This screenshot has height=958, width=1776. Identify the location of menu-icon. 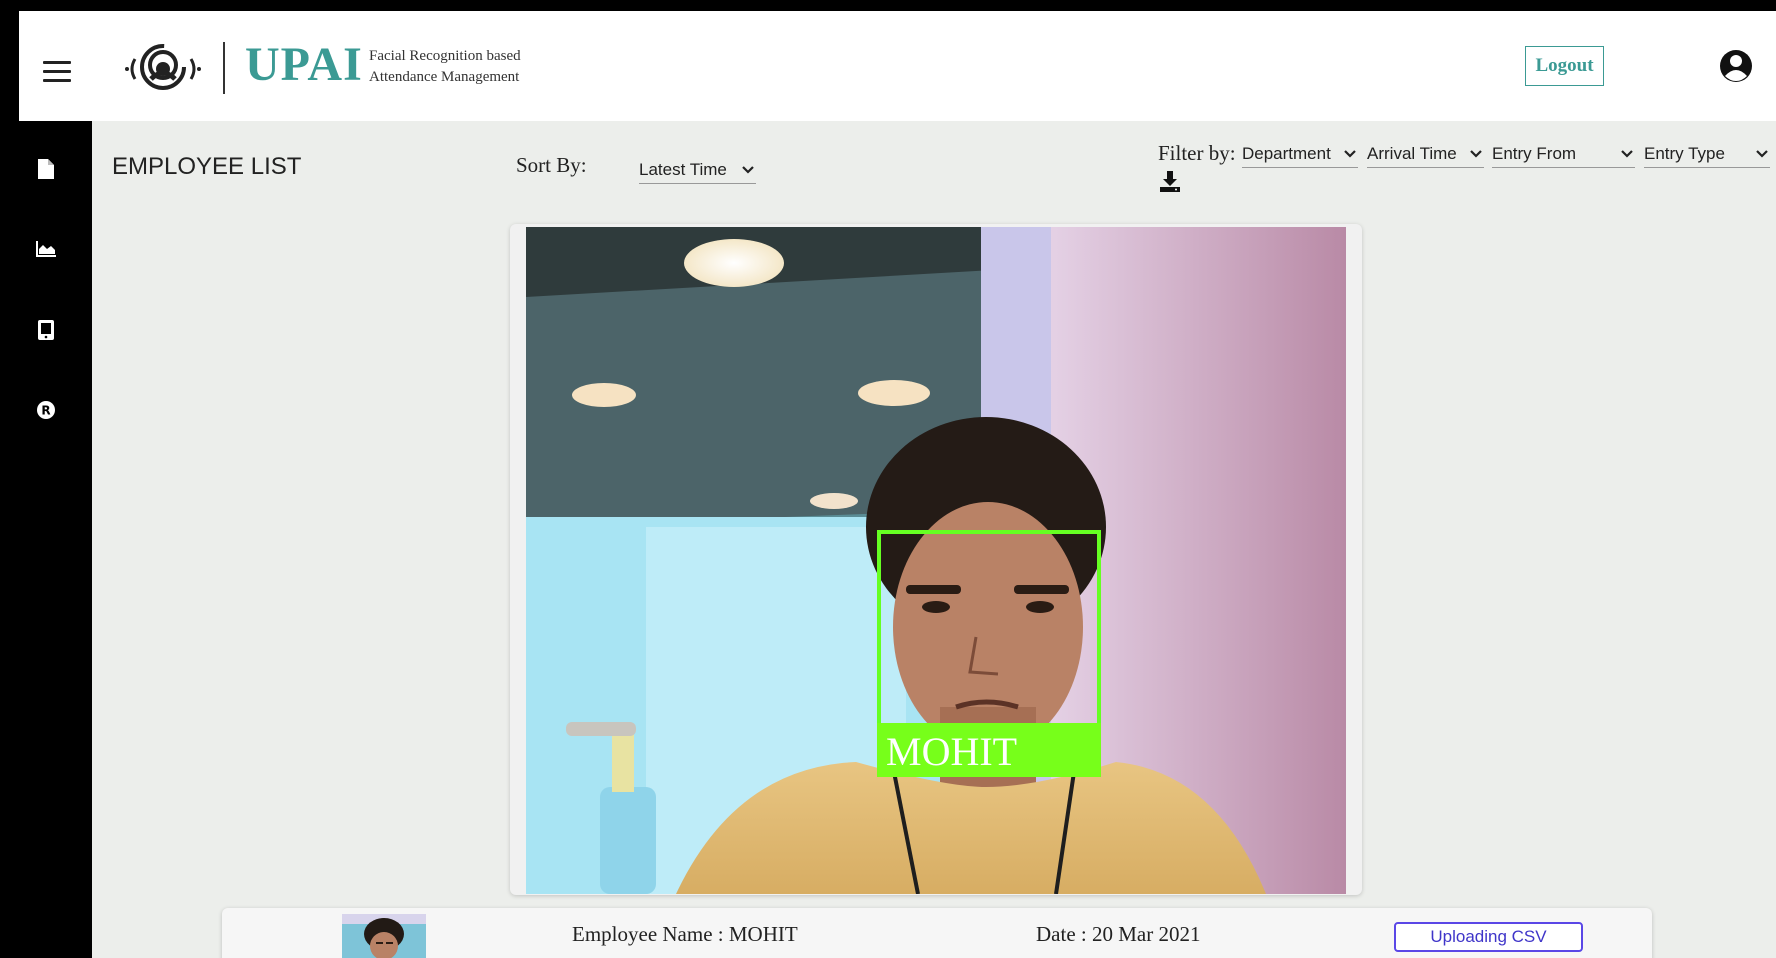
(57, 72).